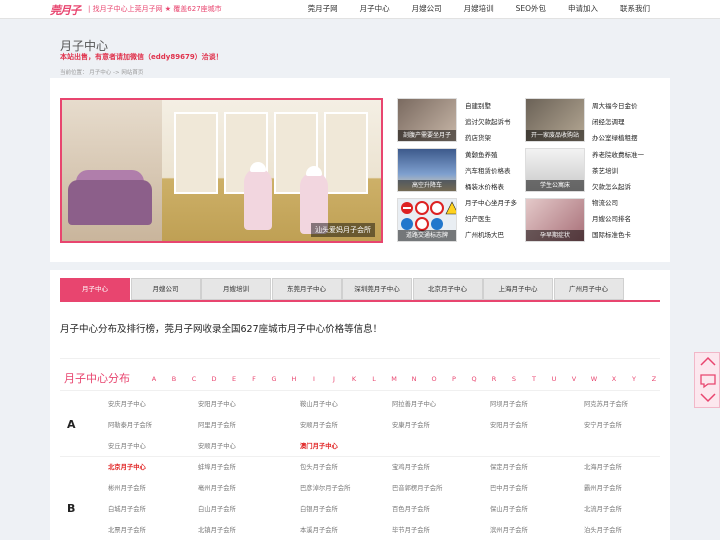 This screenshot has height=540, width=720. I want to click on letter-link: N, so click(414, 379).